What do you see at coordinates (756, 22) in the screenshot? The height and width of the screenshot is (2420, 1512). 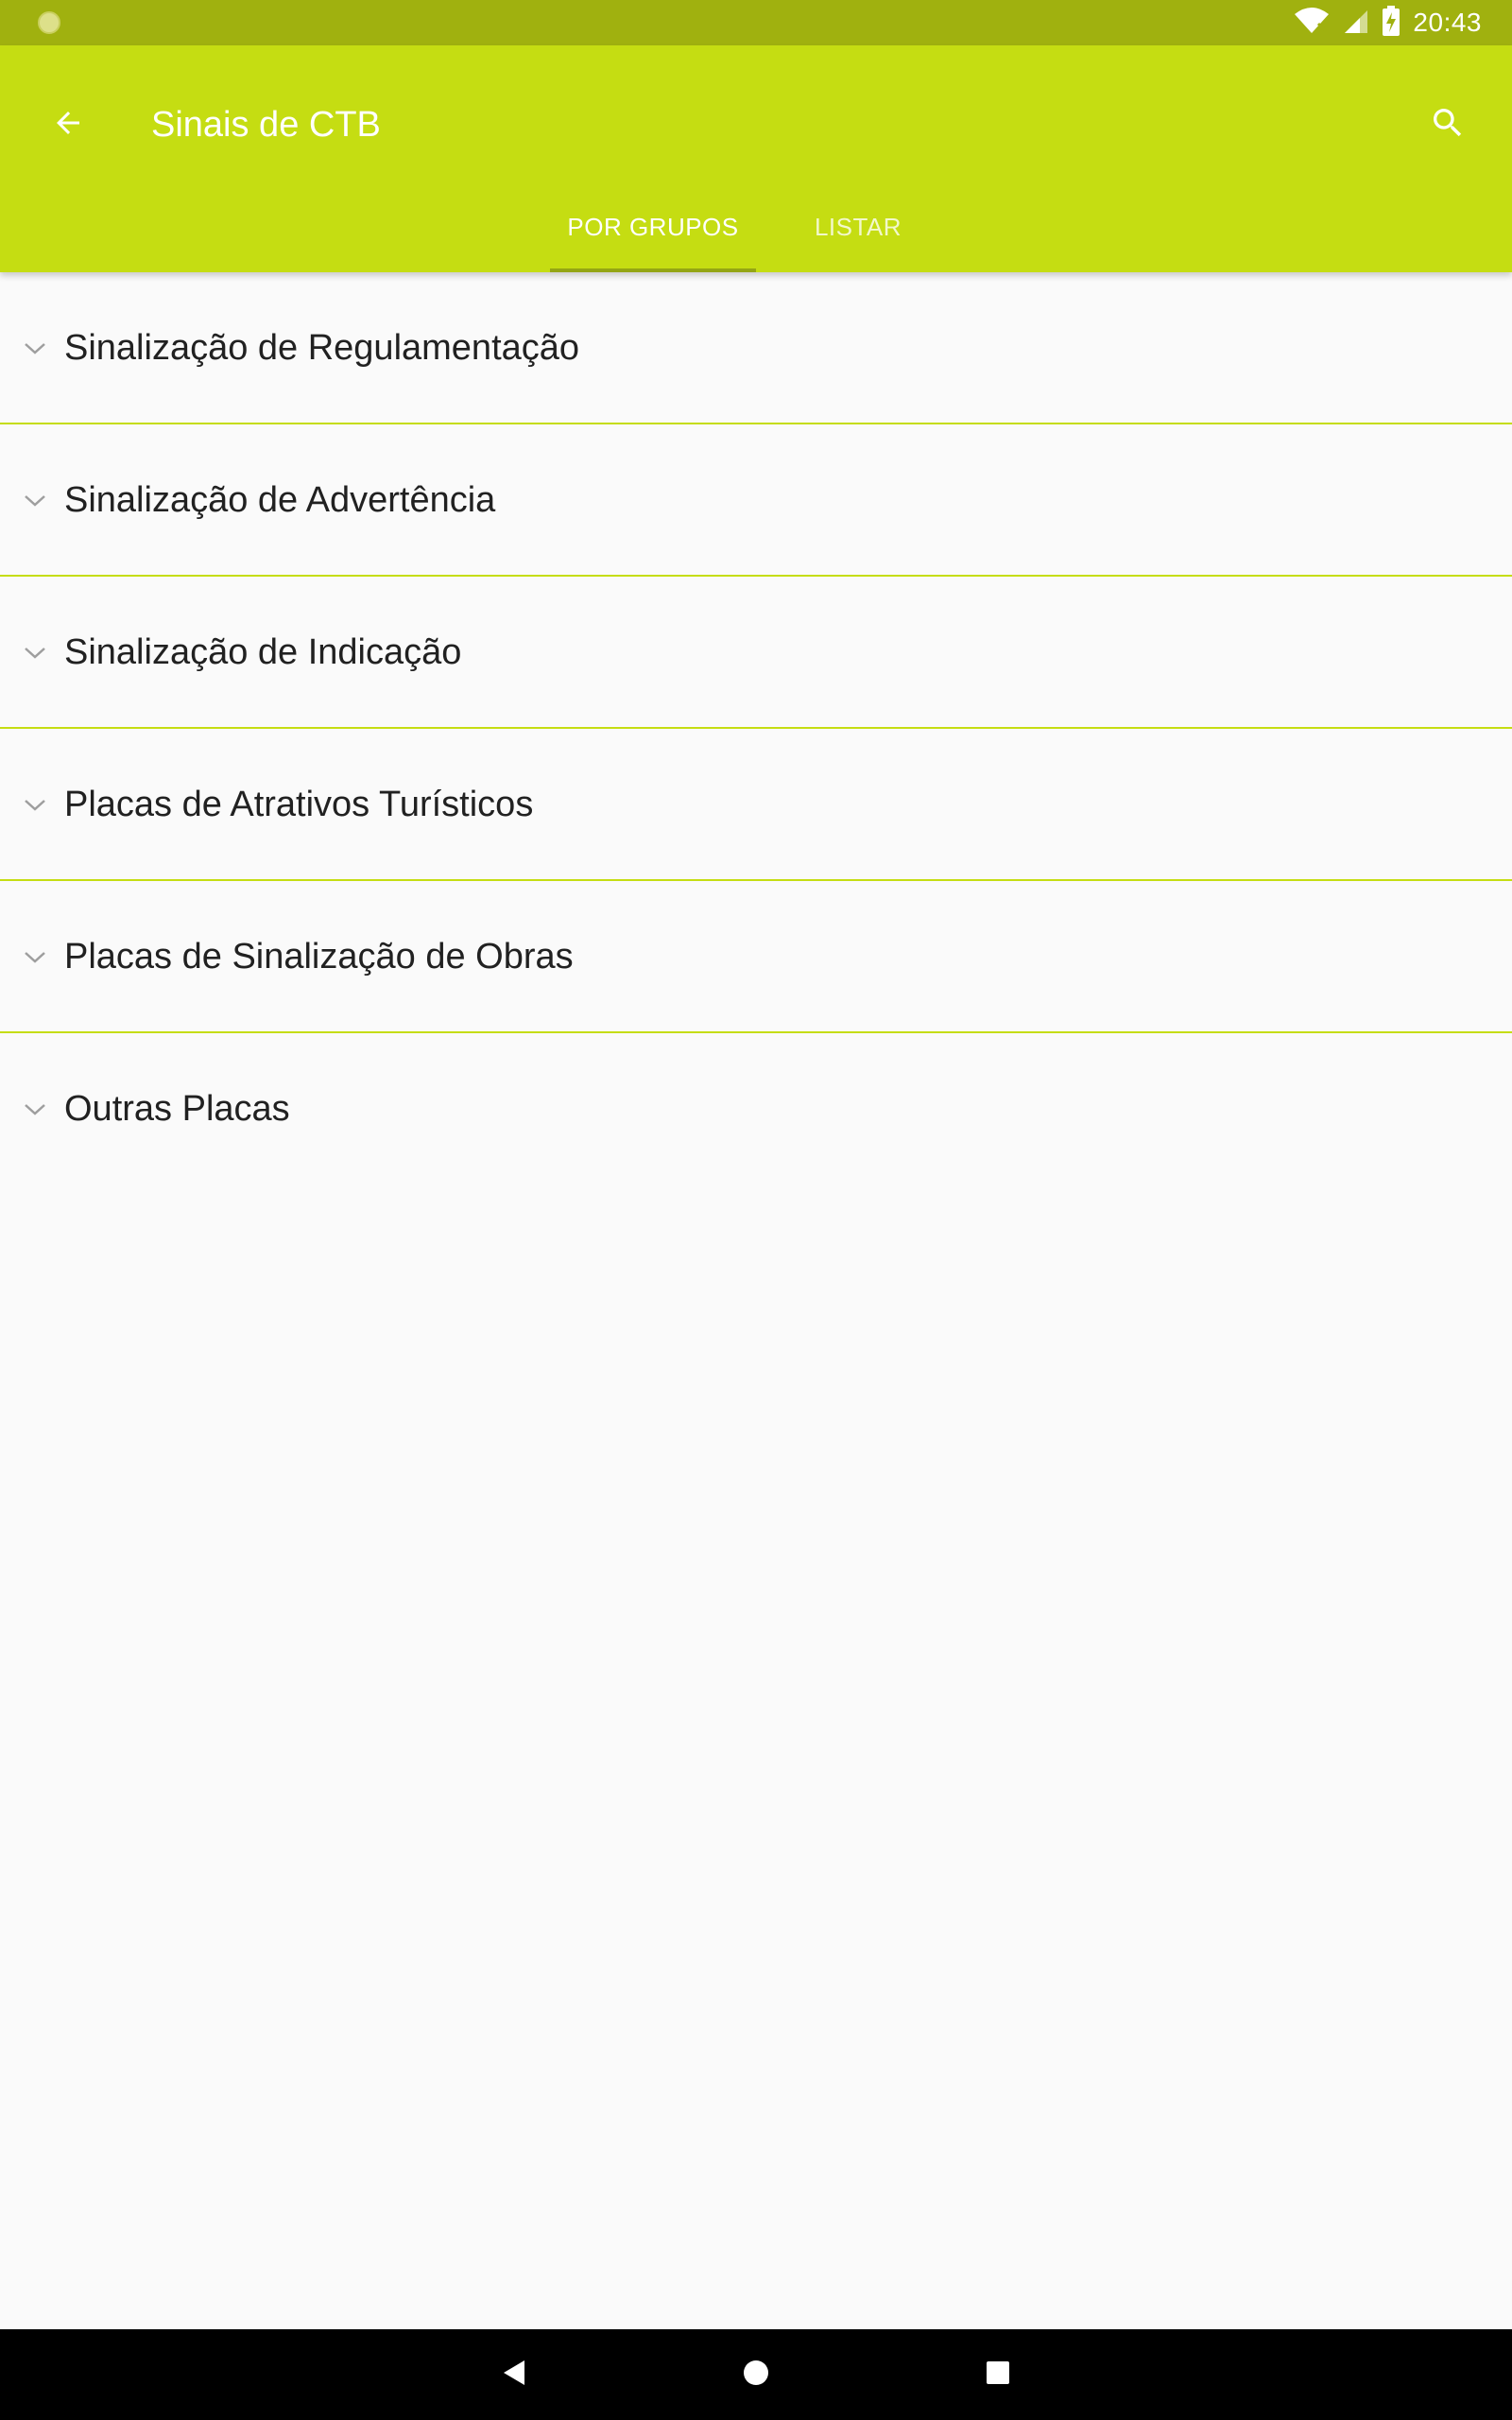 I see `status-bar: 20:43` at bounding box center [756, 22].